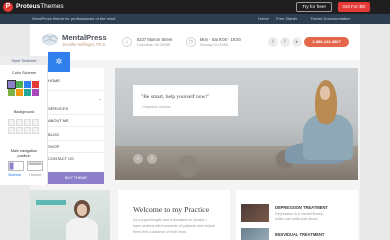  I want to click on slider-prev-arrow-icon: ‹, so click(138, 159).